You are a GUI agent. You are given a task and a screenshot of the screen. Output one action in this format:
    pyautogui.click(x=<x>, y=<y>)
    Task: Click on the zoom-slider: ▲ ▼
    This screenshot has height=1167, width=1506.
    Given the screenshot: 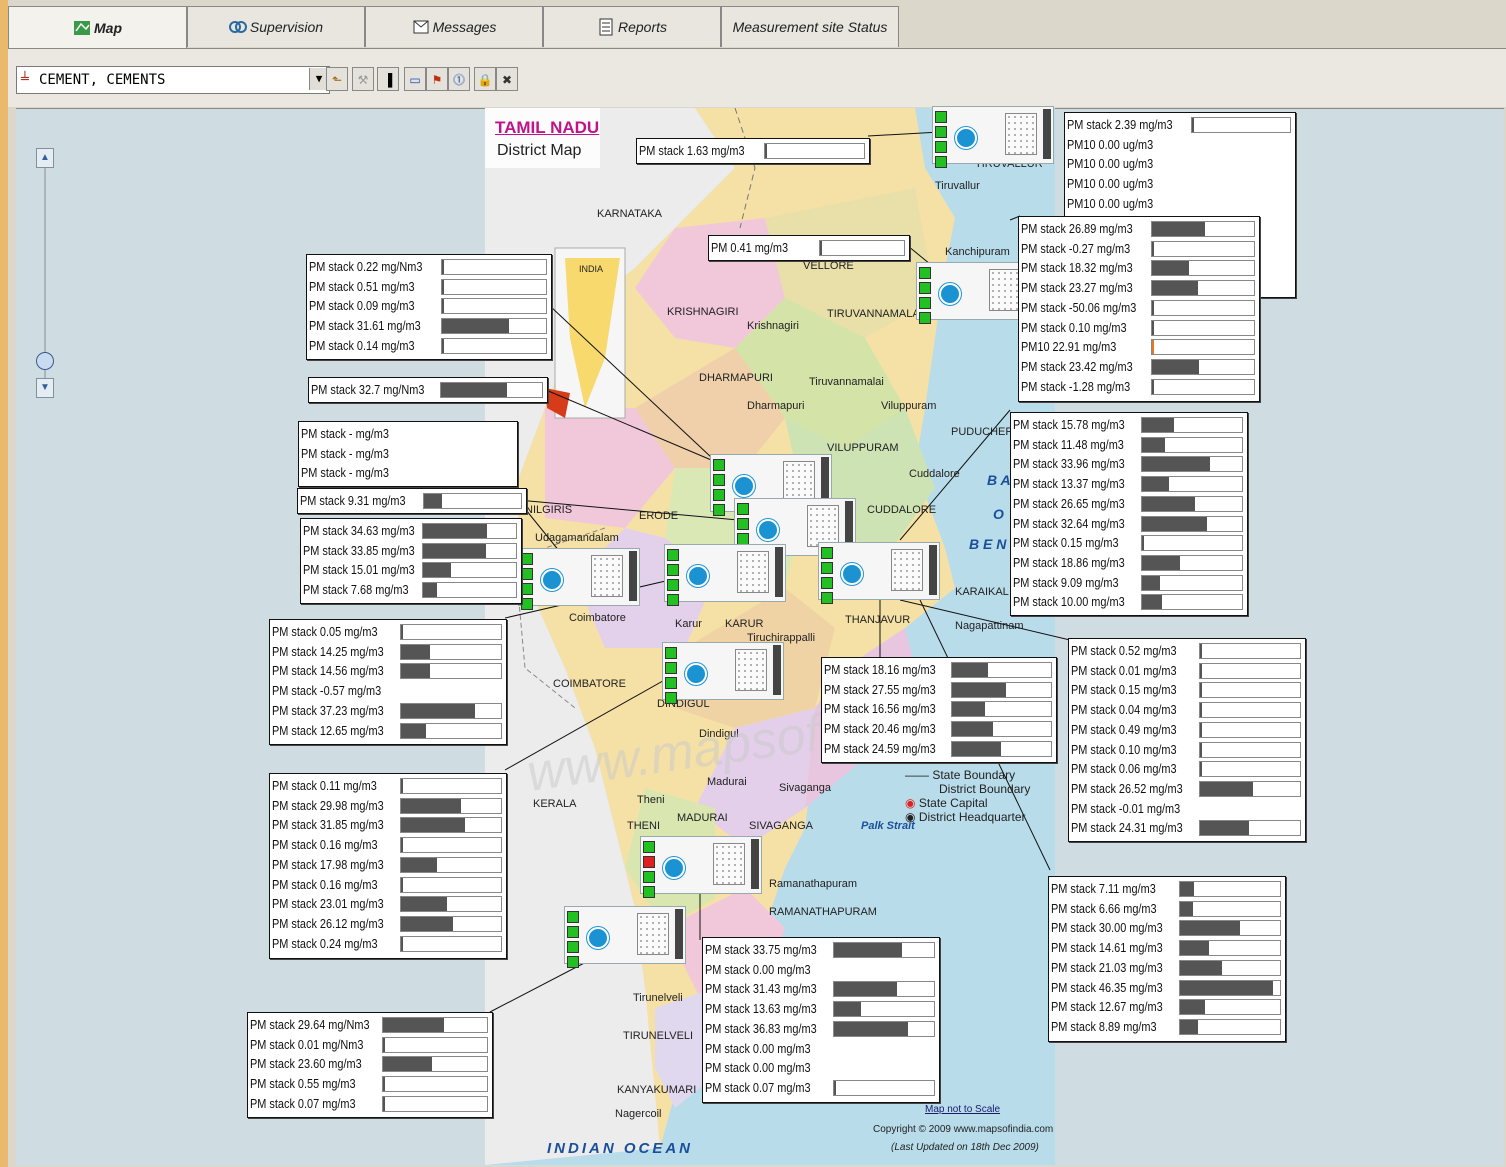 What is the action you would take?
    pyautogui.click(x=45, y=273)
    